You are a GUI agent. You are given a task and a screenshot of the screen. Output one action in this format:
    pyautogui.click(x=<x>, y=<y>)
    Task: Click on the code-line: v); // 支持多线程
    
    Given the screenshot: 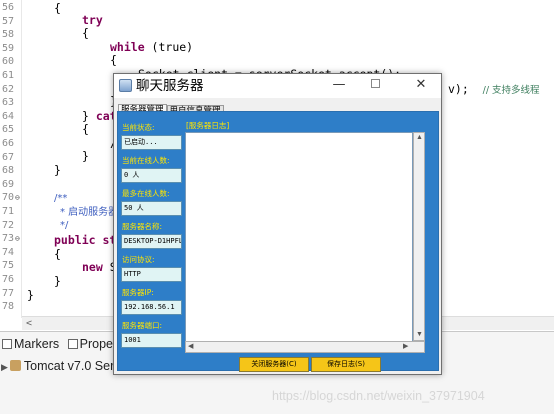 What is the action you would take?
    pyautogui.click(x=494, y=89)
    